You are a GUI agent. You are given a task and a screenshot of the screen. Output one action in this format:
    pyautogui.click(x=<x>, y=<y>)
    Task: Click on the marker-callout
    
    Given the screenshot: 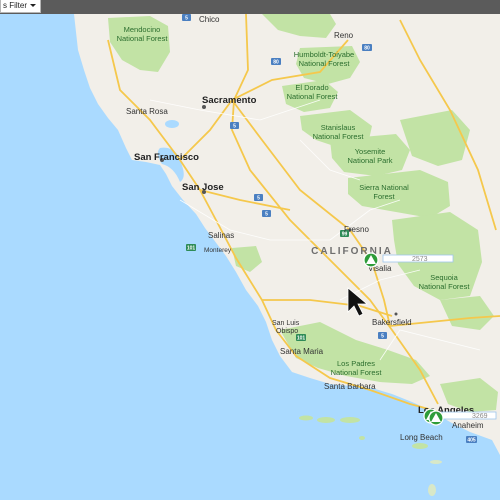 What is the action you would take?
    pyautogui.click(x=469, y=415)
    